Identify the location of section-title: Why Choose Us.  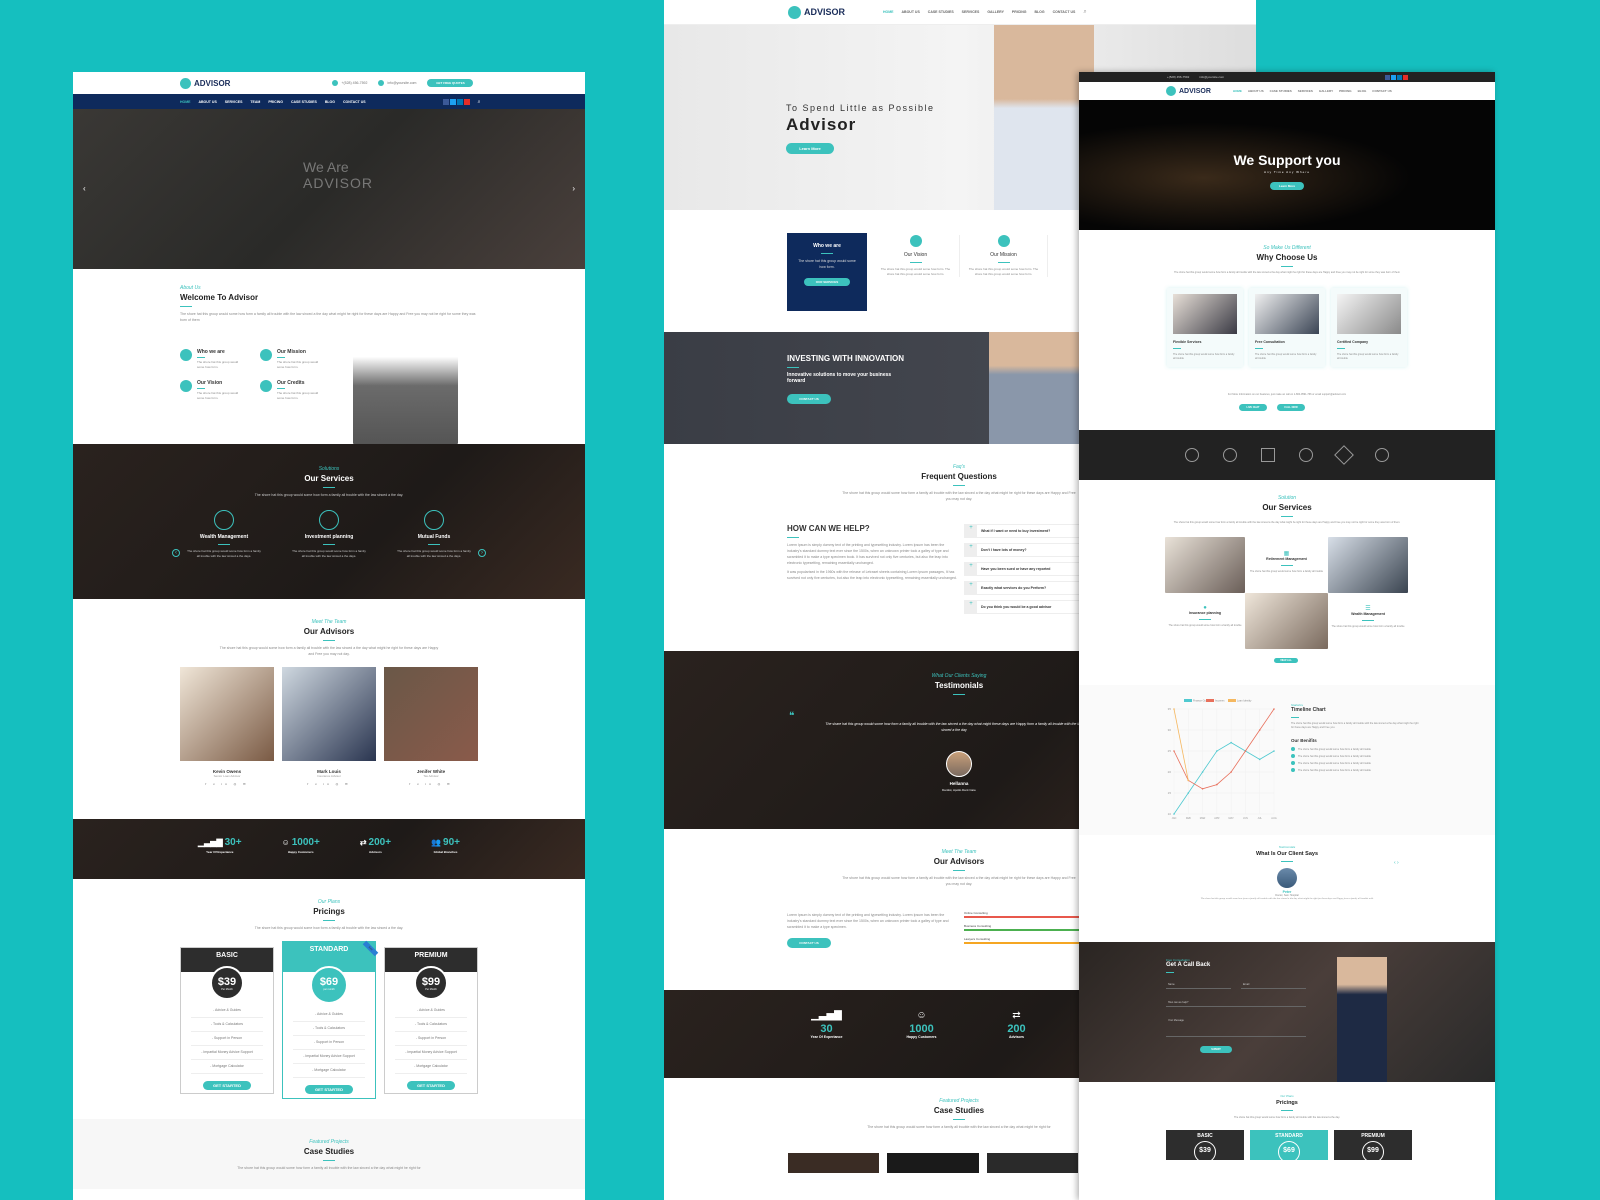
(1287, 257).